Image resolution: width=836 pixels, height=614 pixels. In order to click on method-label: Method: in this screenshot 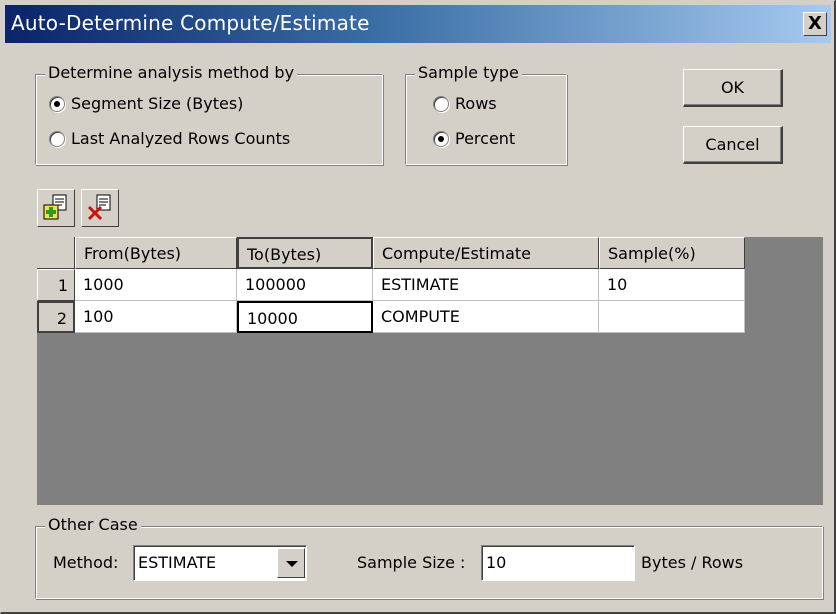, I will do `click(86, 562)`.